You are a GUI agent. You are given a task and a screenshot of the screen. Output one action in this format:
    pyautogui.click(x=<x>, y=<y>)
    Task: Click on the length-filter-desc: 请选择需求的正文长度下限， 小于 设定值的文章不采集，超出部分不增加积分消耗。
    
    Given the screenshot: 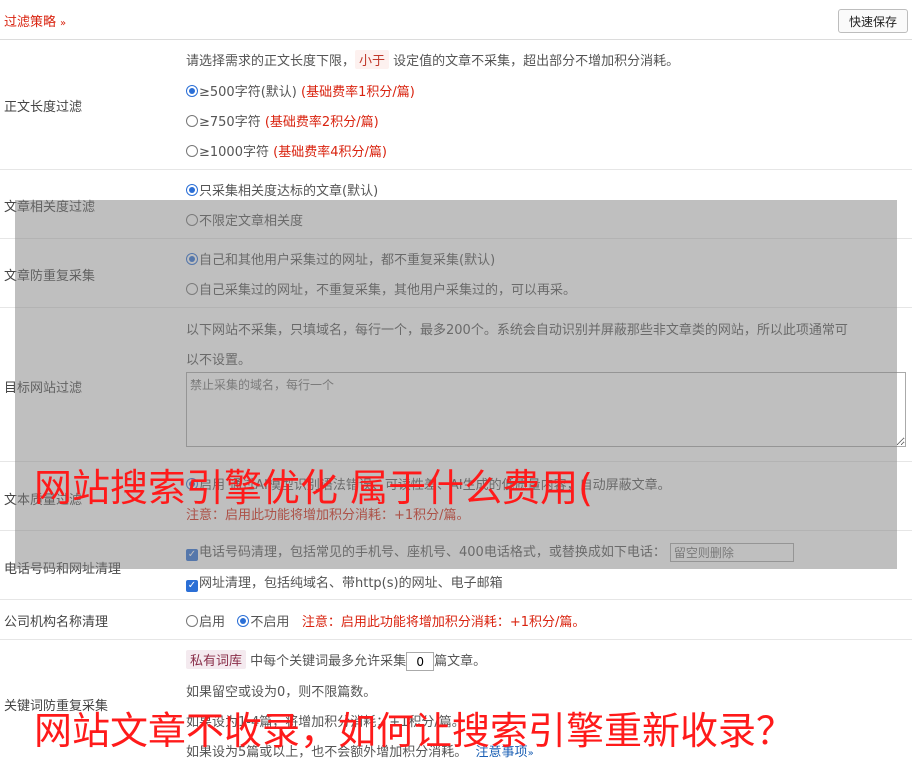 What is the action you would take?
    pyautogui.click(x=432, y=59)
    